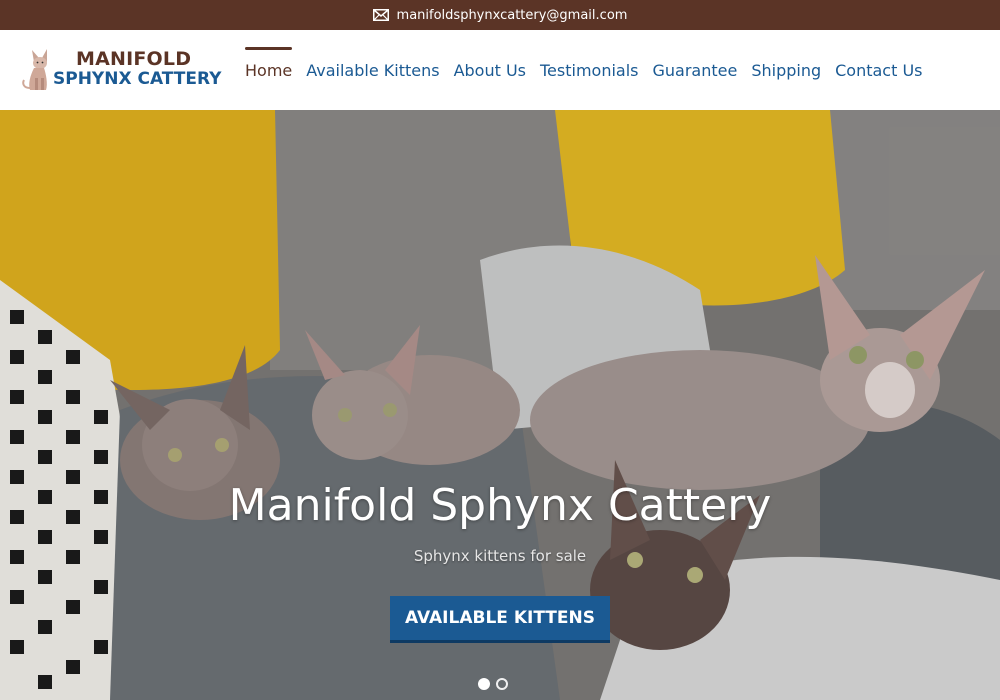  Describe the element at coordinates (34, 69) in the screenshot. I see `sphynx-cat-logo-icon` at that location.